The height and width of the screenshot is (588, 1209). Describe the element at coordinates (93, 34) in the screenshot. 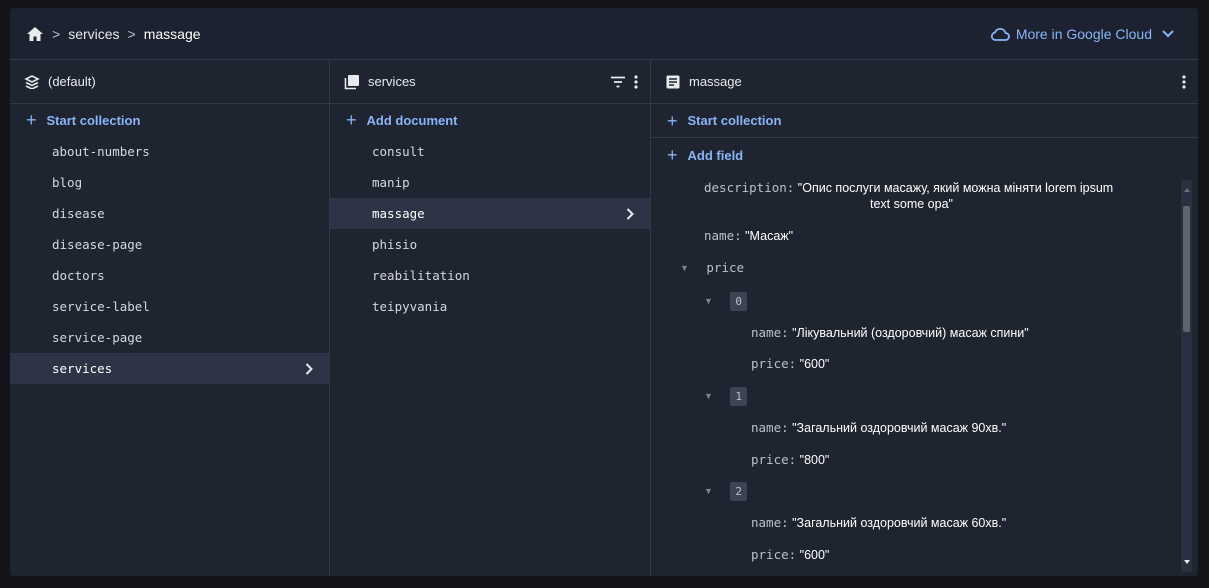

I see `breadcrumb-item-services: services` at that location.